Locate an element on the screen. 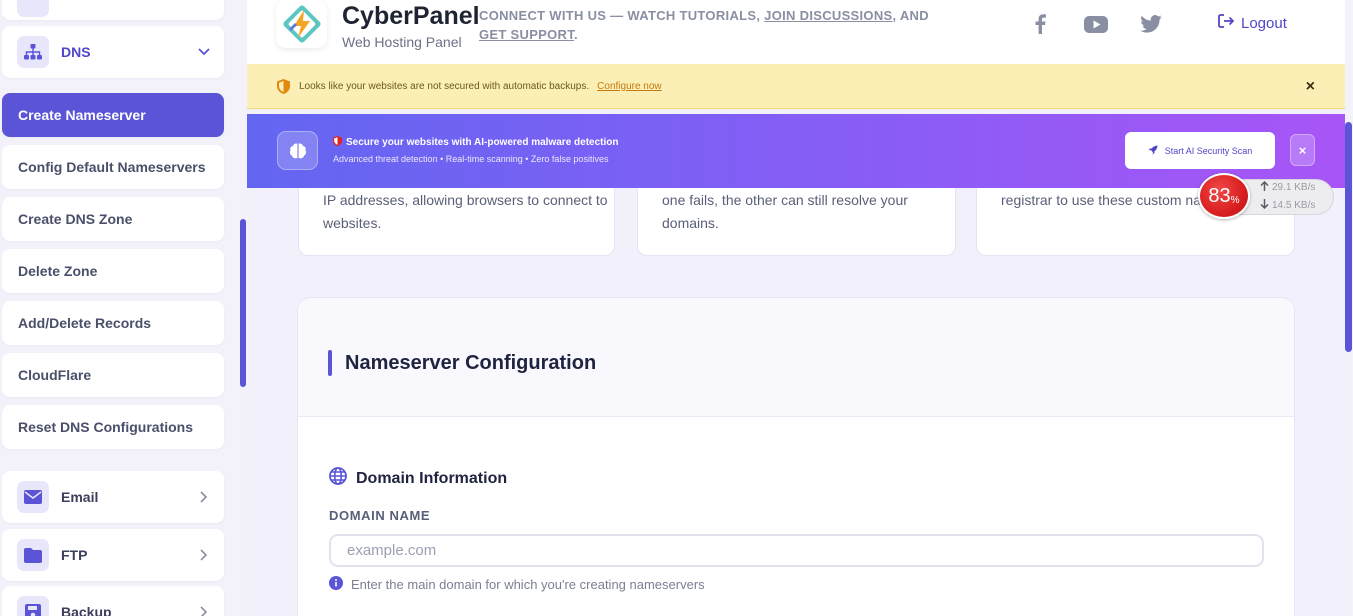 This screenshot has height=616, width=1353. info-icon is located at coordinates (336, 584).